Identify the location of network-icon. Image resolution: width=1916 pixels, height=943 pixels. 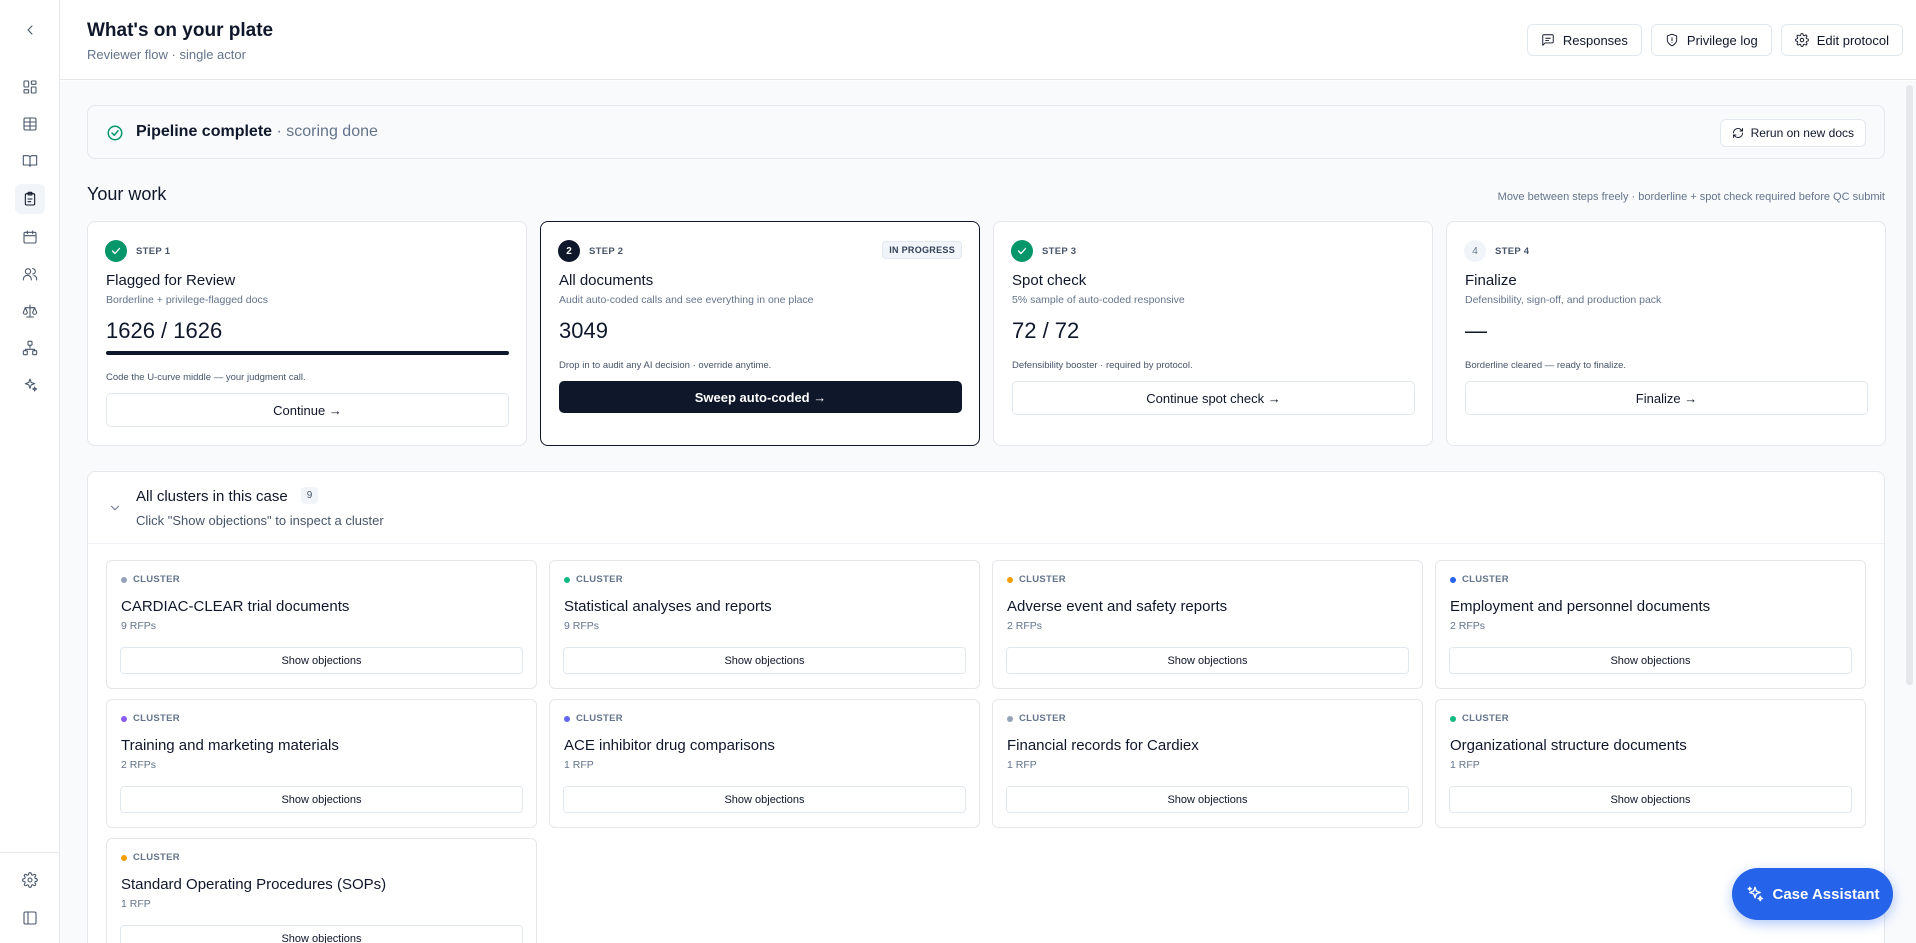
(30, 348).